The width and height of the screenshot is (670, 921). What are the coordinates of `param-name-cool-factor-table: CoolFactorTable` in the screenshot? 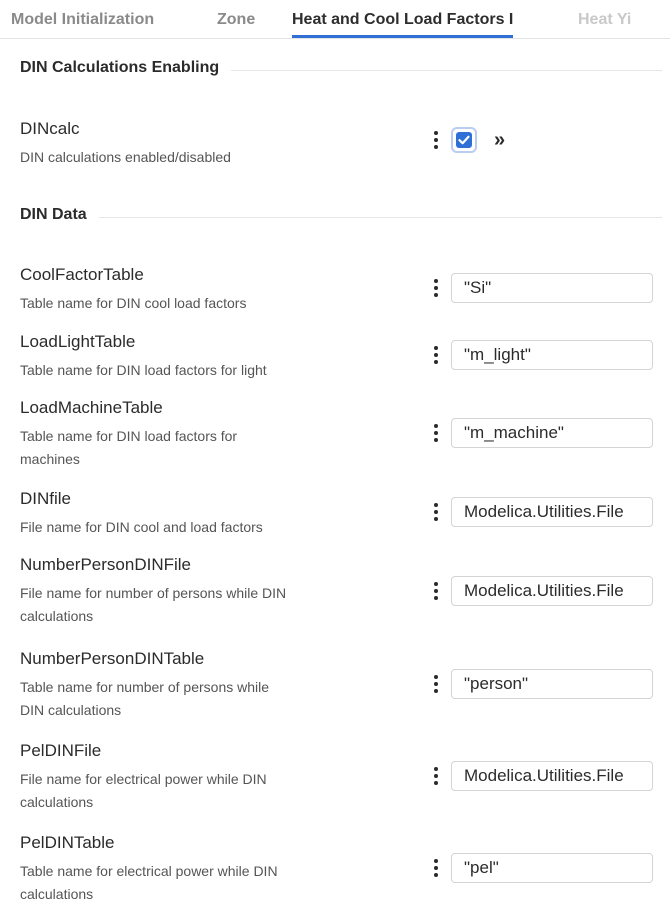 It's located at (82, 274).